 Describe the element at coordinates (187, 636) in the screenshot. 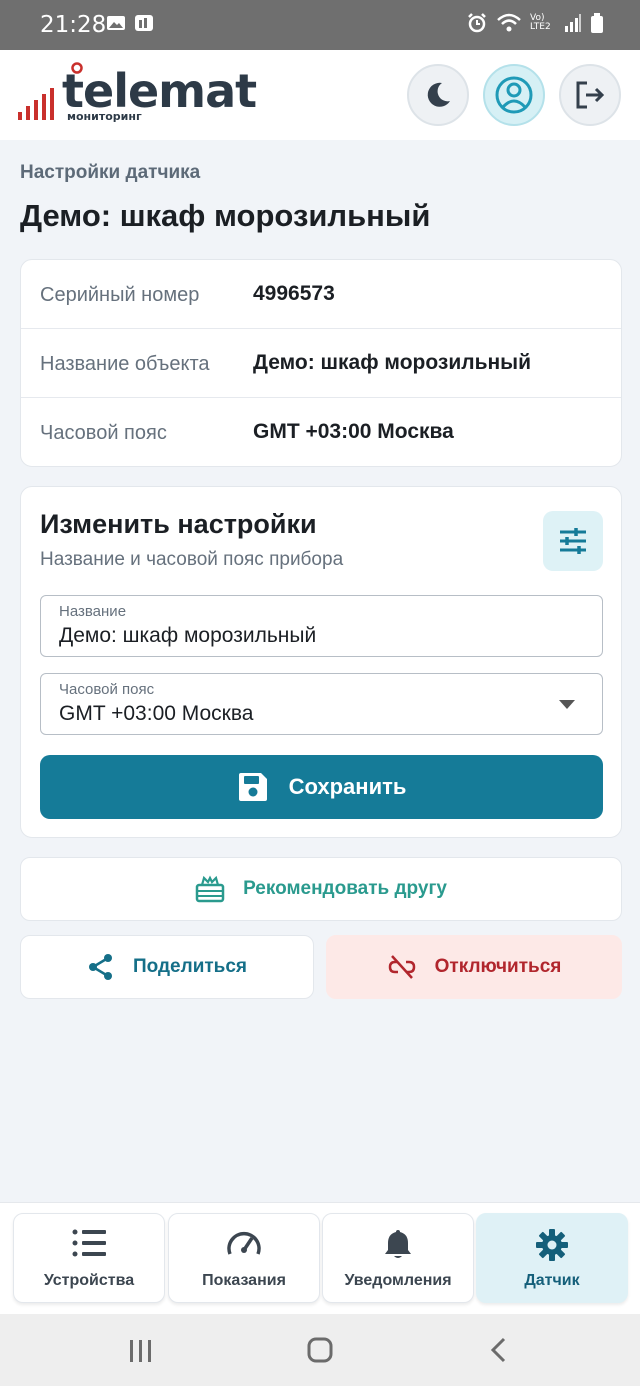

I see `name-field-value: Демо: шкаф морозильный` at that location.